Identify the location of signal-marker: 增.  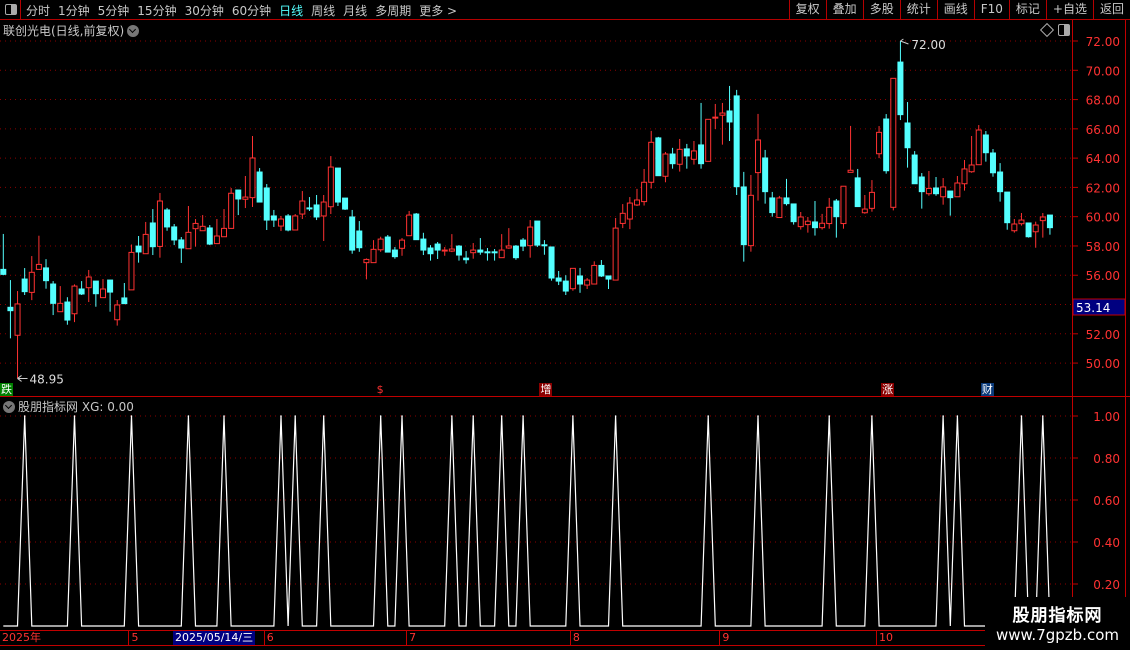
(546, 389).